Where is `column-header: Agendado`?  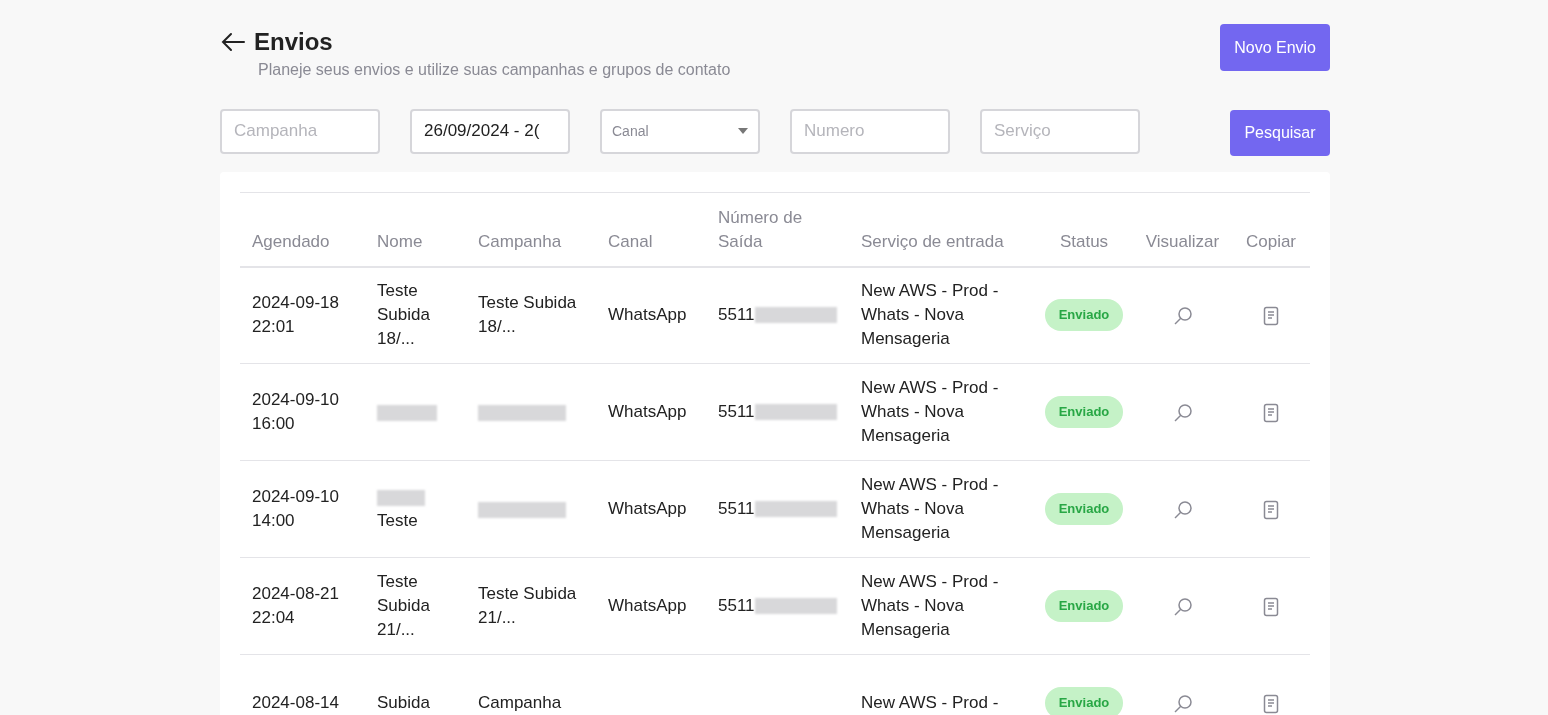
column-header: Agendado is located at coordinates (291, 241).